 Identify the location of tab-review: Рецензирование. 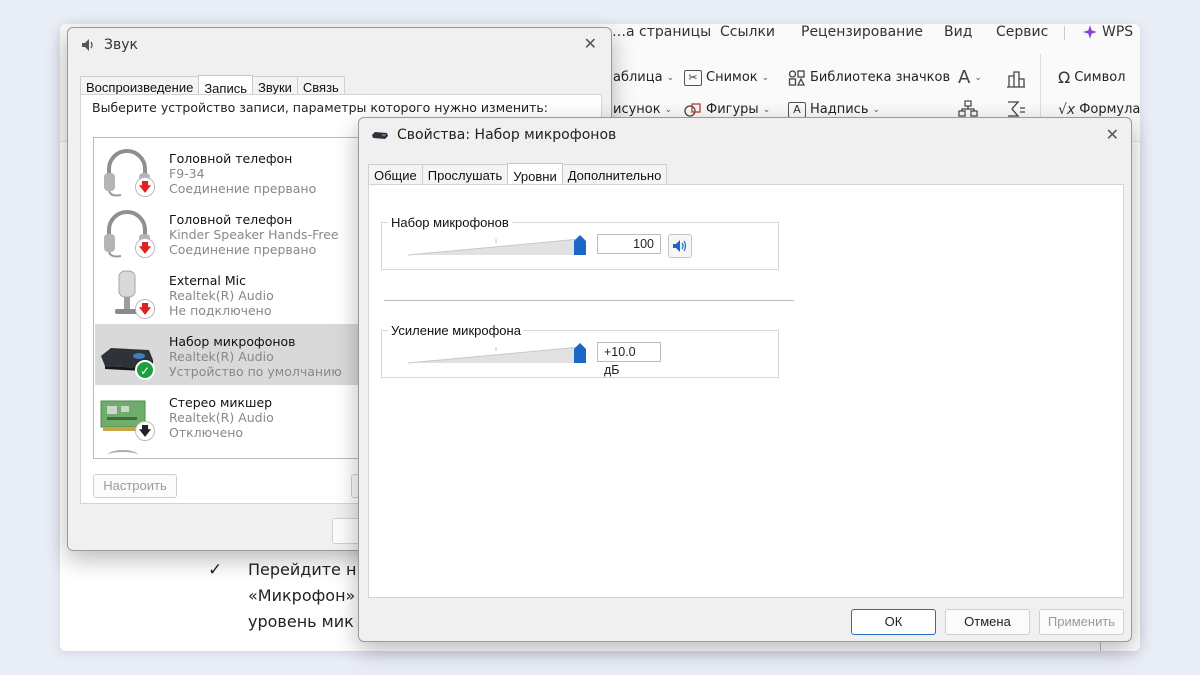
(862, 32).